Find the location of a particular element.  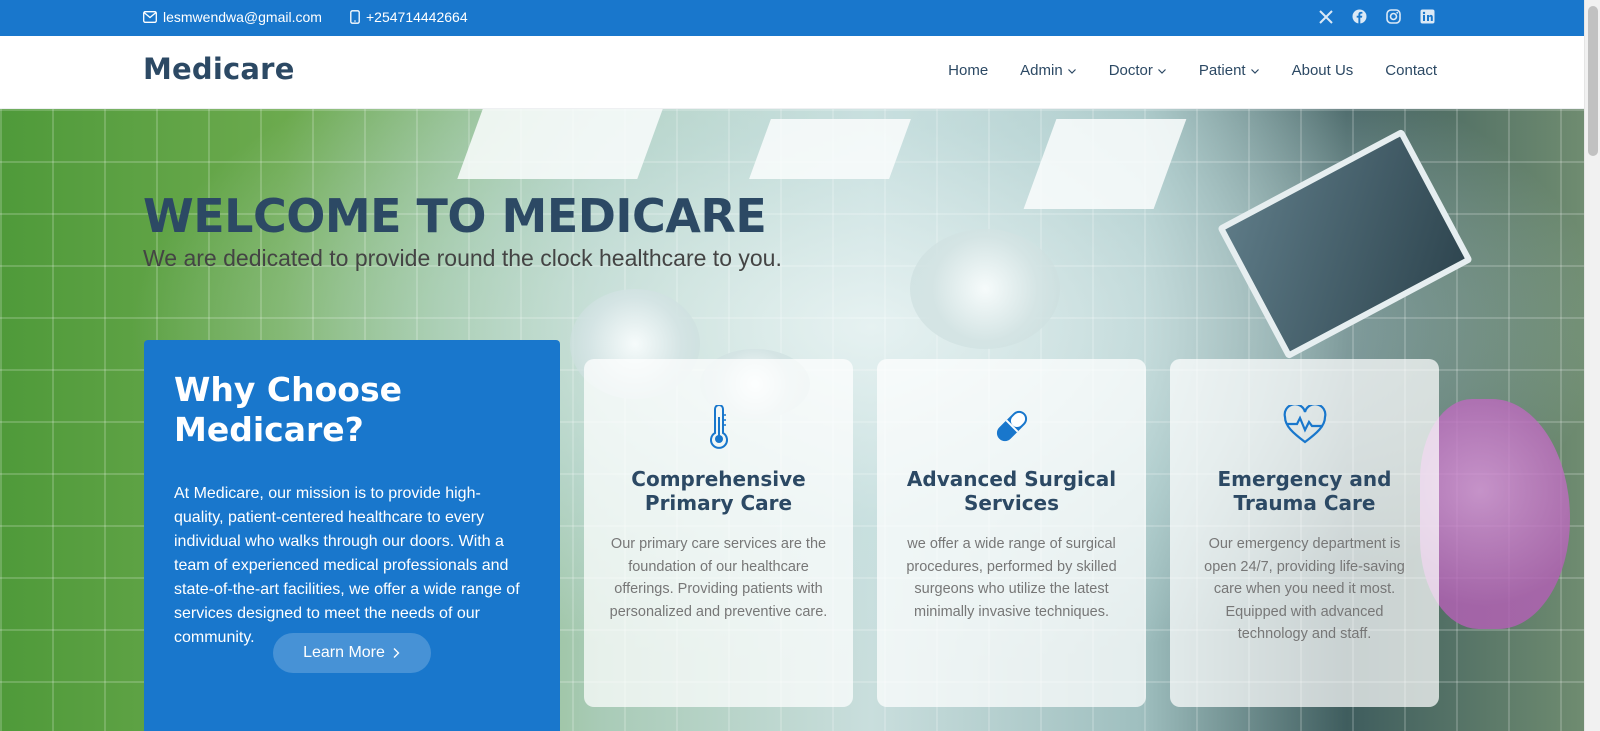

phone-contact: +254714442664 is located at coordinates (409, 17).